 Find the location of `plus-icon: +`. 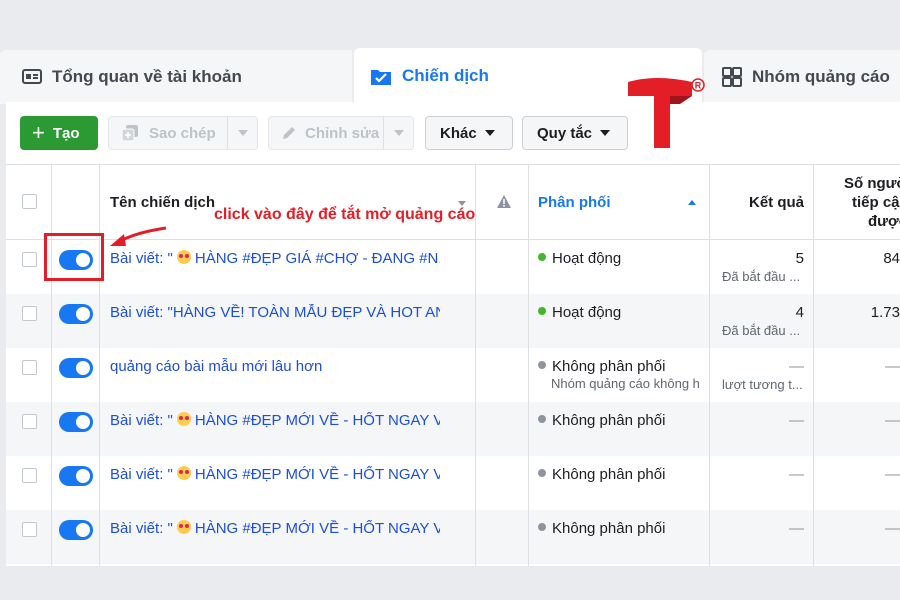

plus-icon: + is located at coordinates (38, 132).